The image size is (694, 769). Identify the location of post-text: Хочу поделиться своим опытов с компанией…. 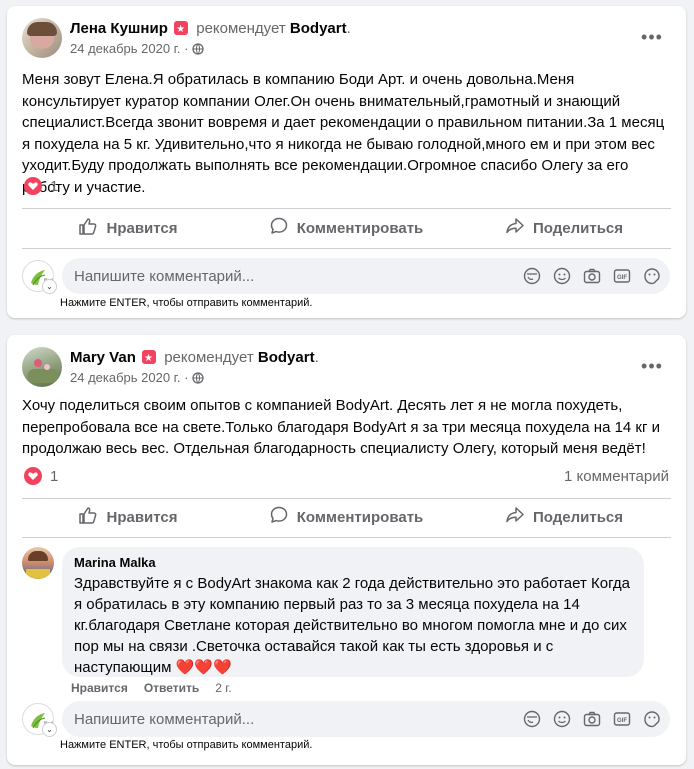
(341, 427).